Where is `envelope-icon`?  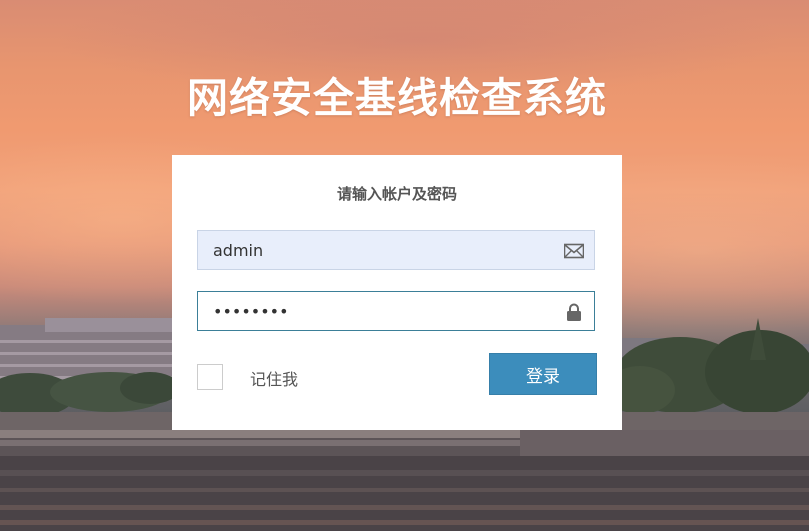
envelope-icon is located at coordinates (574, 251).